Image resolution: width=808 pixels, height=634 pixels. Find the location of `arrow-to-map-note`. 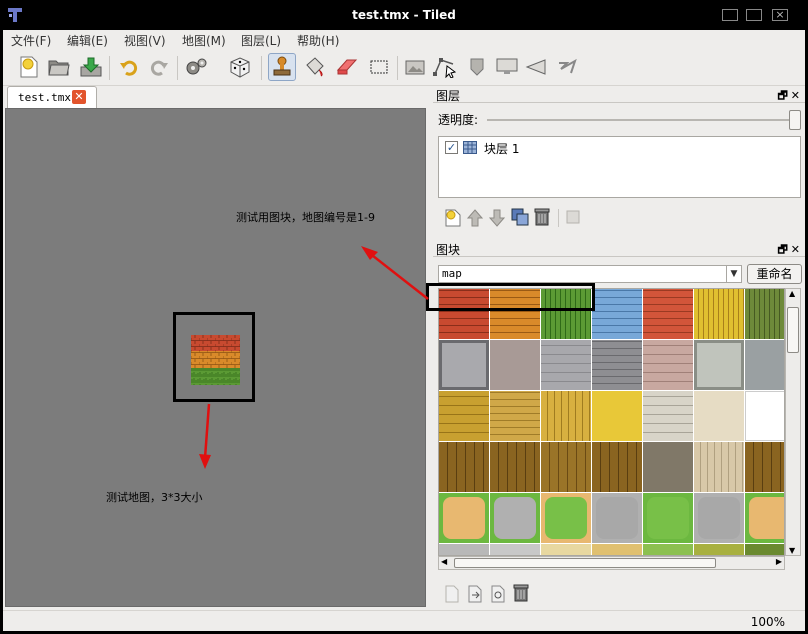

arrow-to-map-note is located at coordinates (205, 436).